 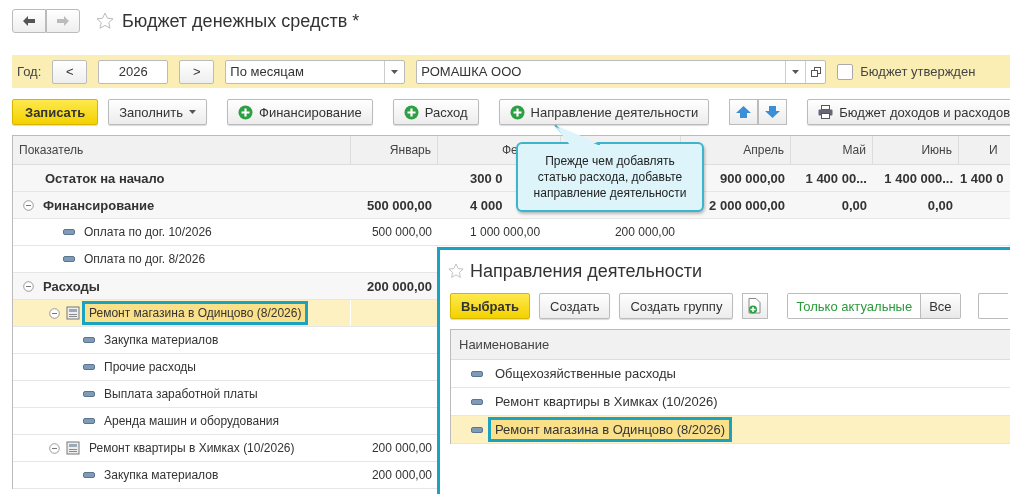 I want to click on new-document-icon, so click(x=755, y=306).